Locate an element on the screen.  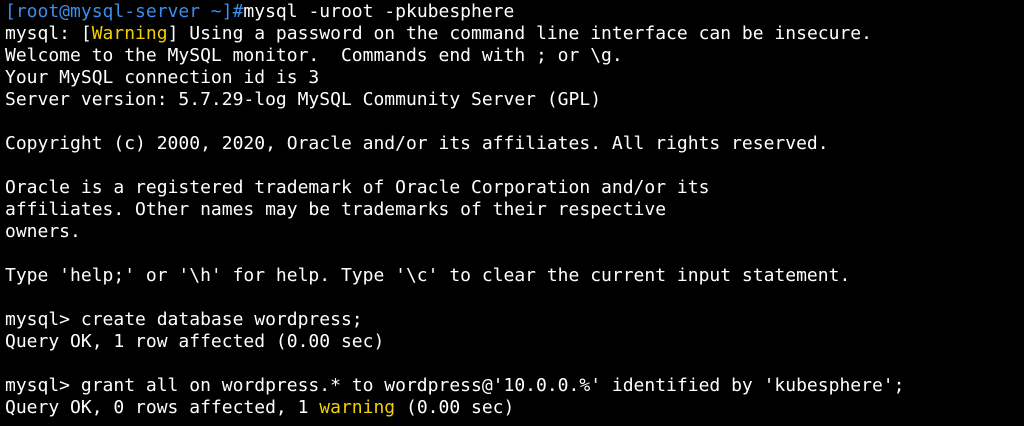
trademark-line: owners. is located at coordinates (43, 231).